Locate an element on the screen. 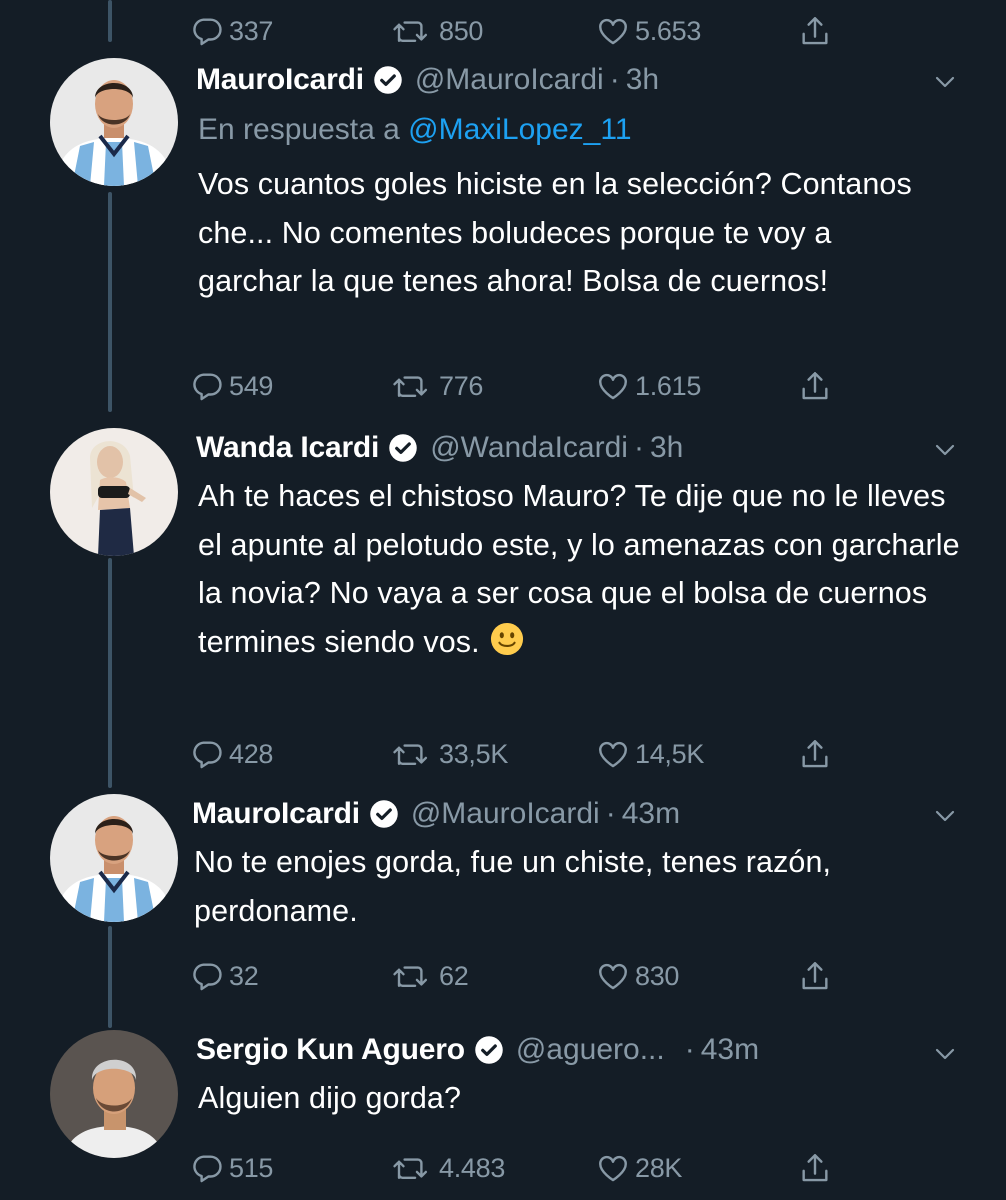 The height and width of the screenshot is (1200, 1006). retweet-button: 33,5K is located at coordinates (450, 754).